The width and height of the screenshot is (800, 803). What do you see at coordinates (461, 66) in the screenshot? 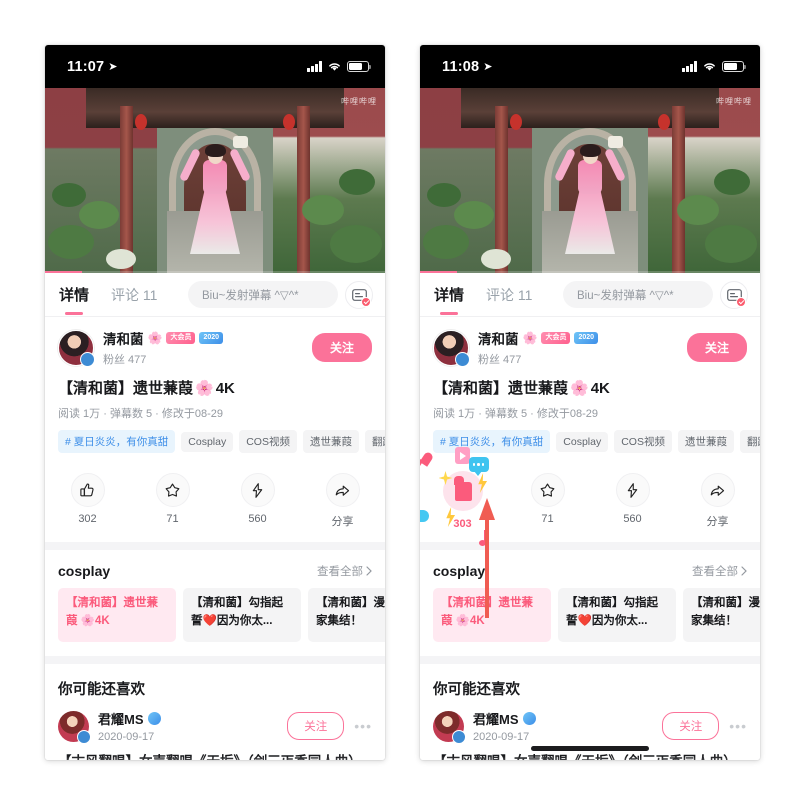
I see `status-bar-time: 11:08` at bounding box center [461, 66].